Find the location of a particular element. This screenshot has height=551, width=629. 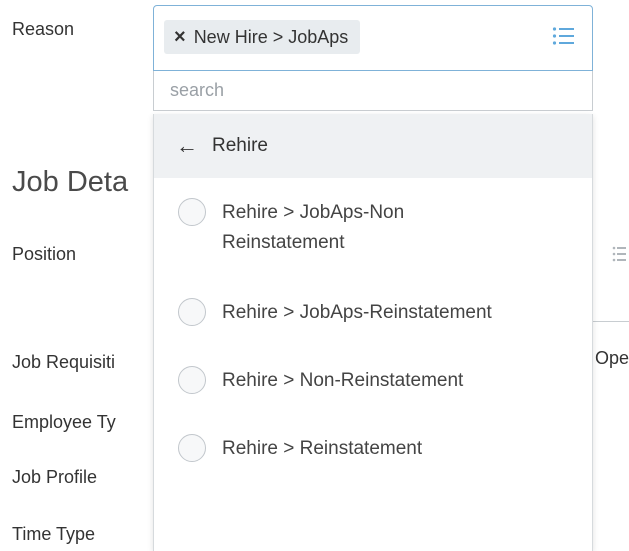

employee-type-label: Employee Ty is located at coordinates (64, 422).